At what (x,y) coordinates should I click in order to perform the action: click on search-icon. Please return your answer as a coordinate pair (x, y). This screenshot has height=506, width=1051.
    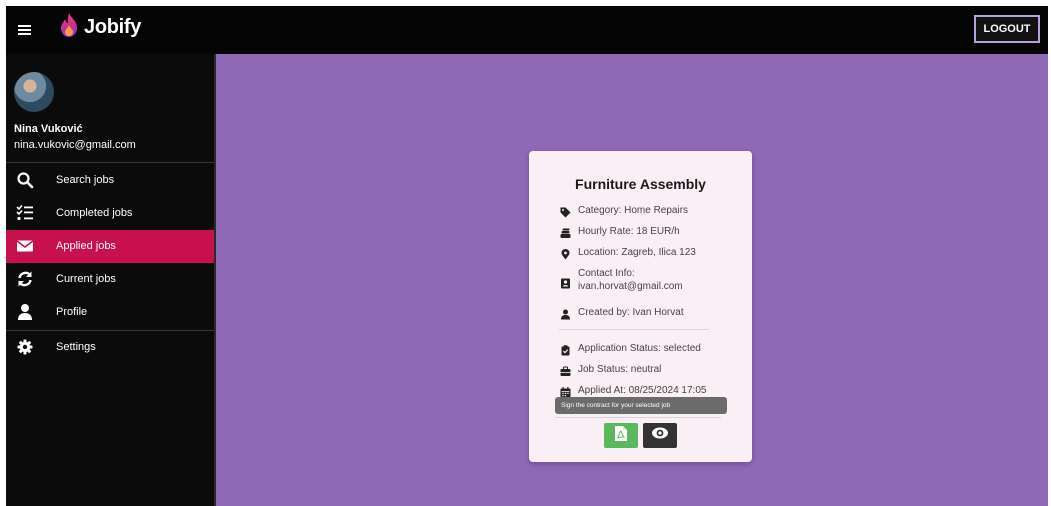
    Looking at the image, I should click on (25, 180).